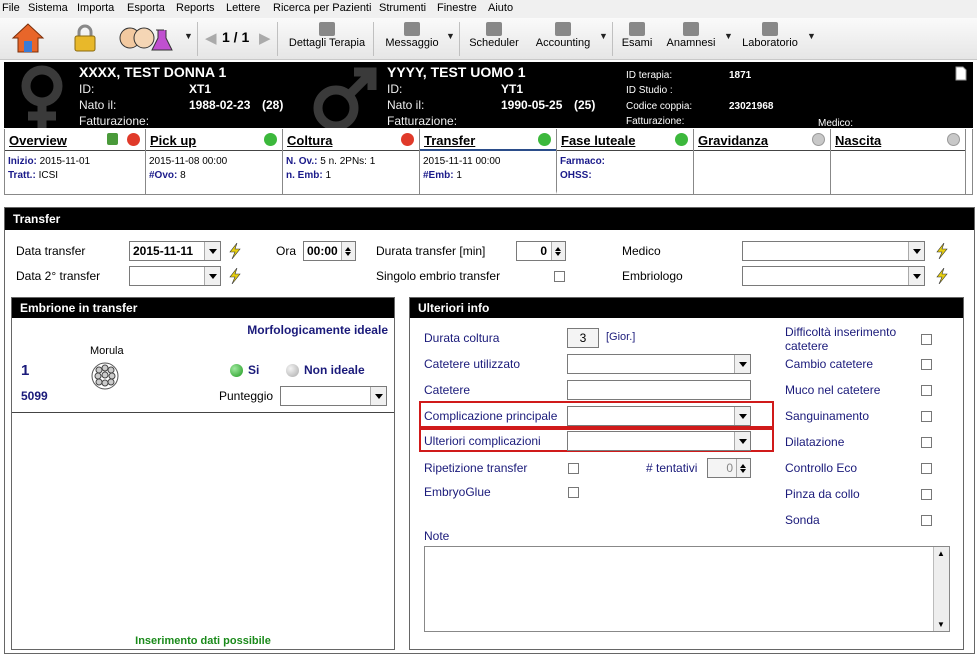  Describe the element at coordinates (195, 8) in the screenshot. I see `menu-reports: Reports` at that location.